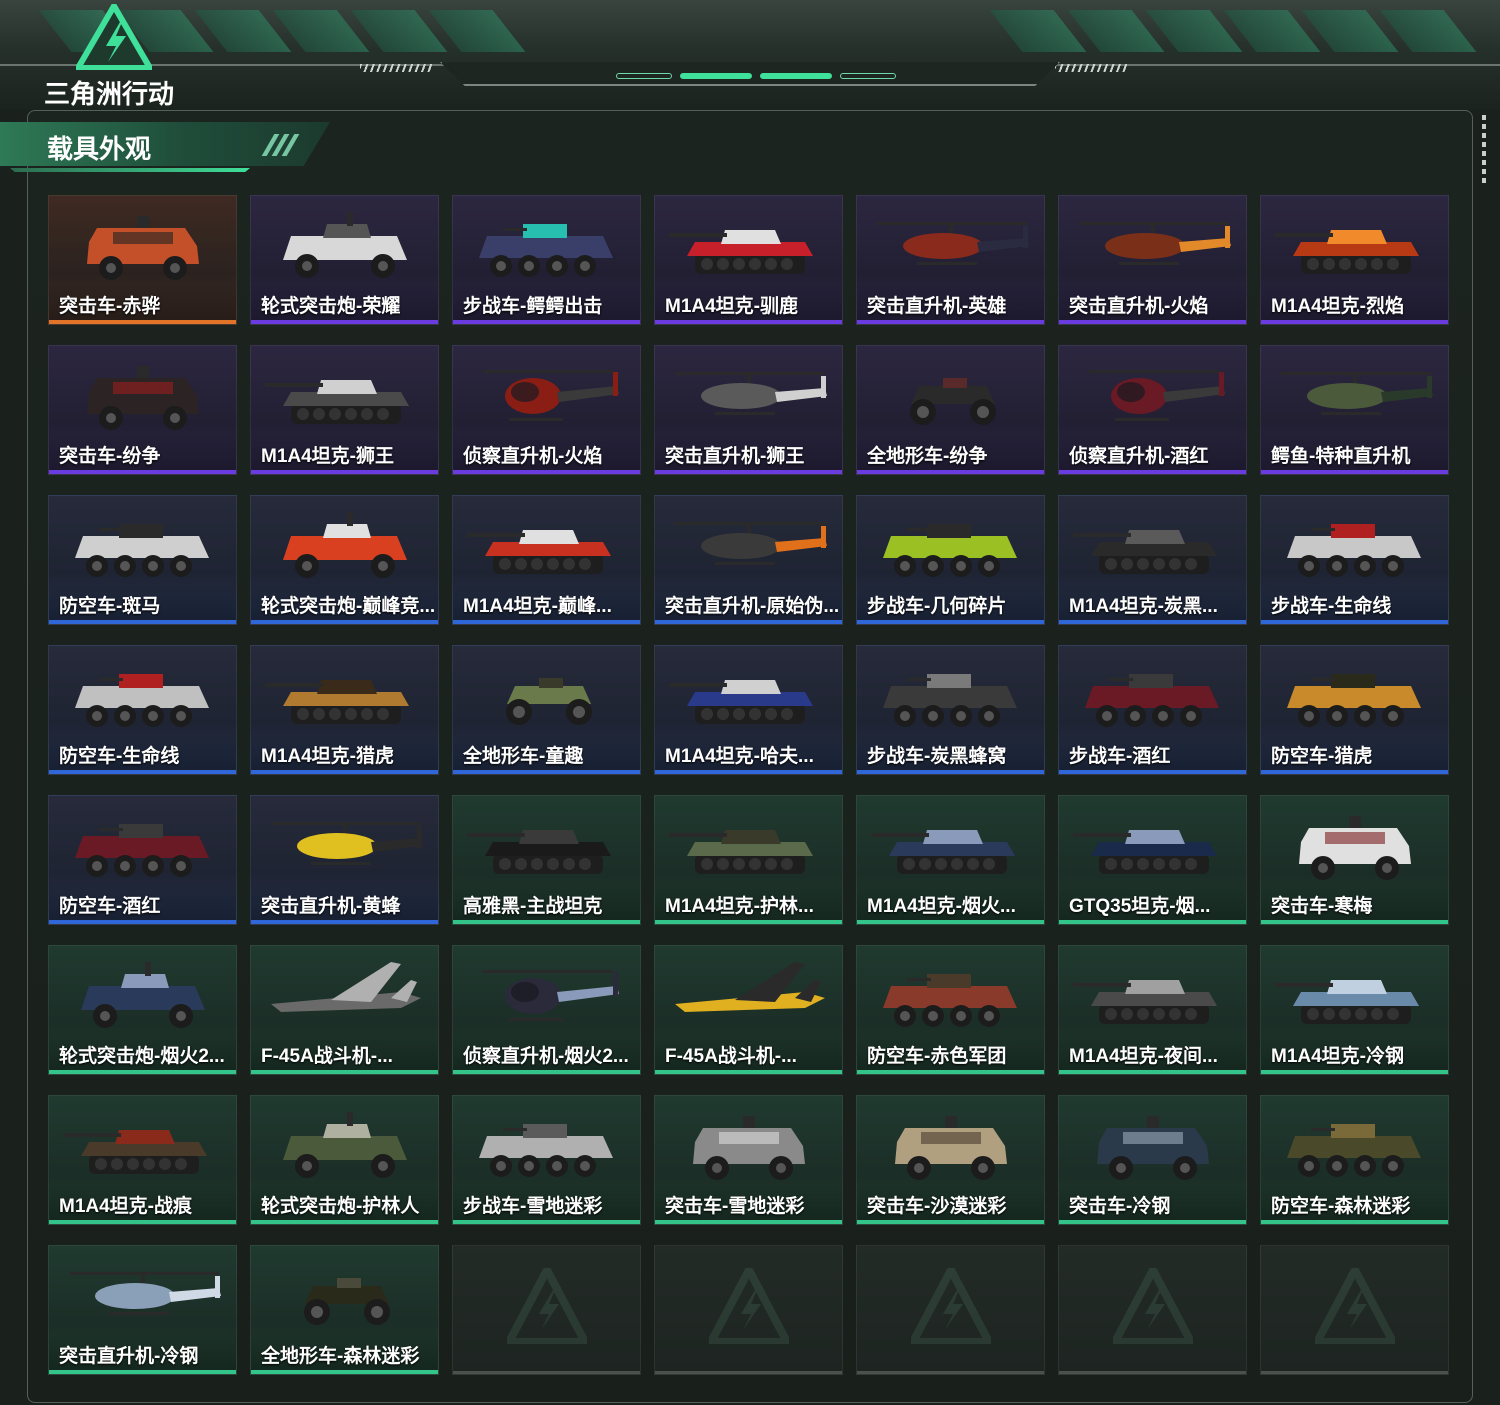 This screenshot has height=1405, width=1500. I want to click on vehicle-skin-card: 突击直升机-冷钢, so click(142, 1310).